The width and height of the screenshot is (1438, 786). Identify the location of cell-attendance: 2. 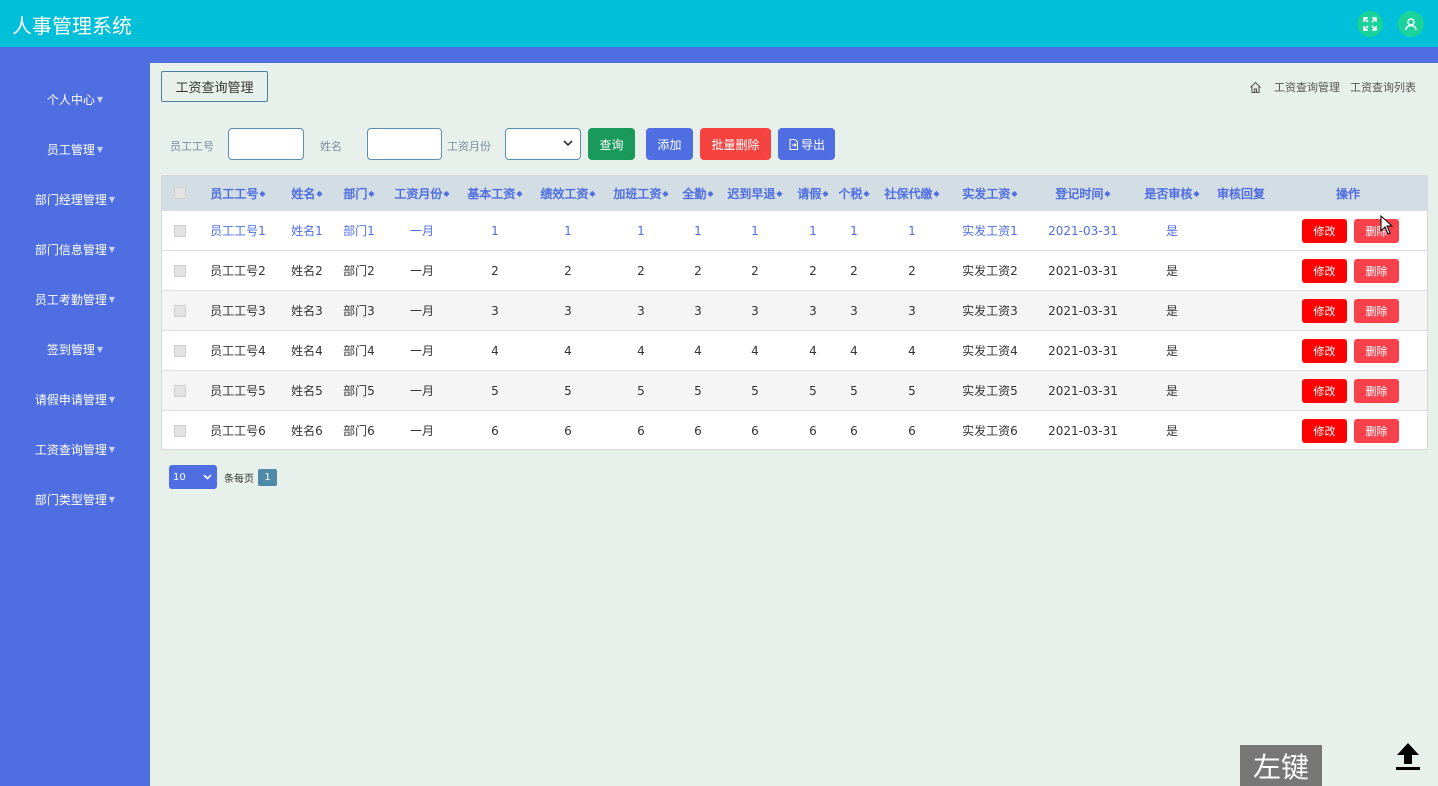
(698, 270).